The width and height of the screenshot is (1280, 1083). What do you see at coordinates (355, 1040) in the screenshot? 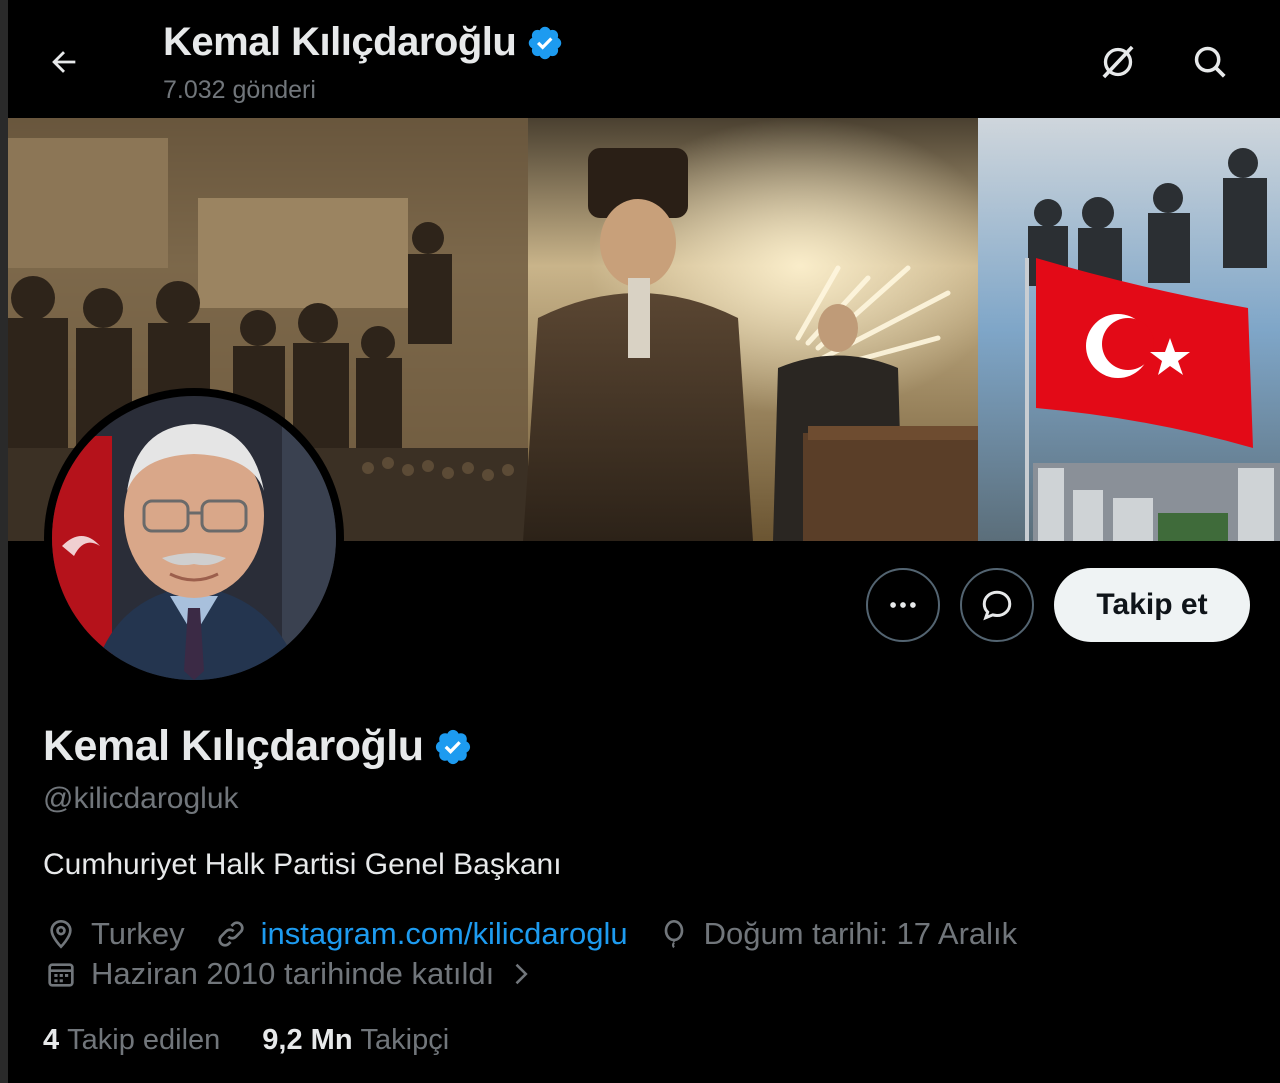
I see `followers-link: 9,2 Mn Takipçi` at bounding box center [355, 1040].